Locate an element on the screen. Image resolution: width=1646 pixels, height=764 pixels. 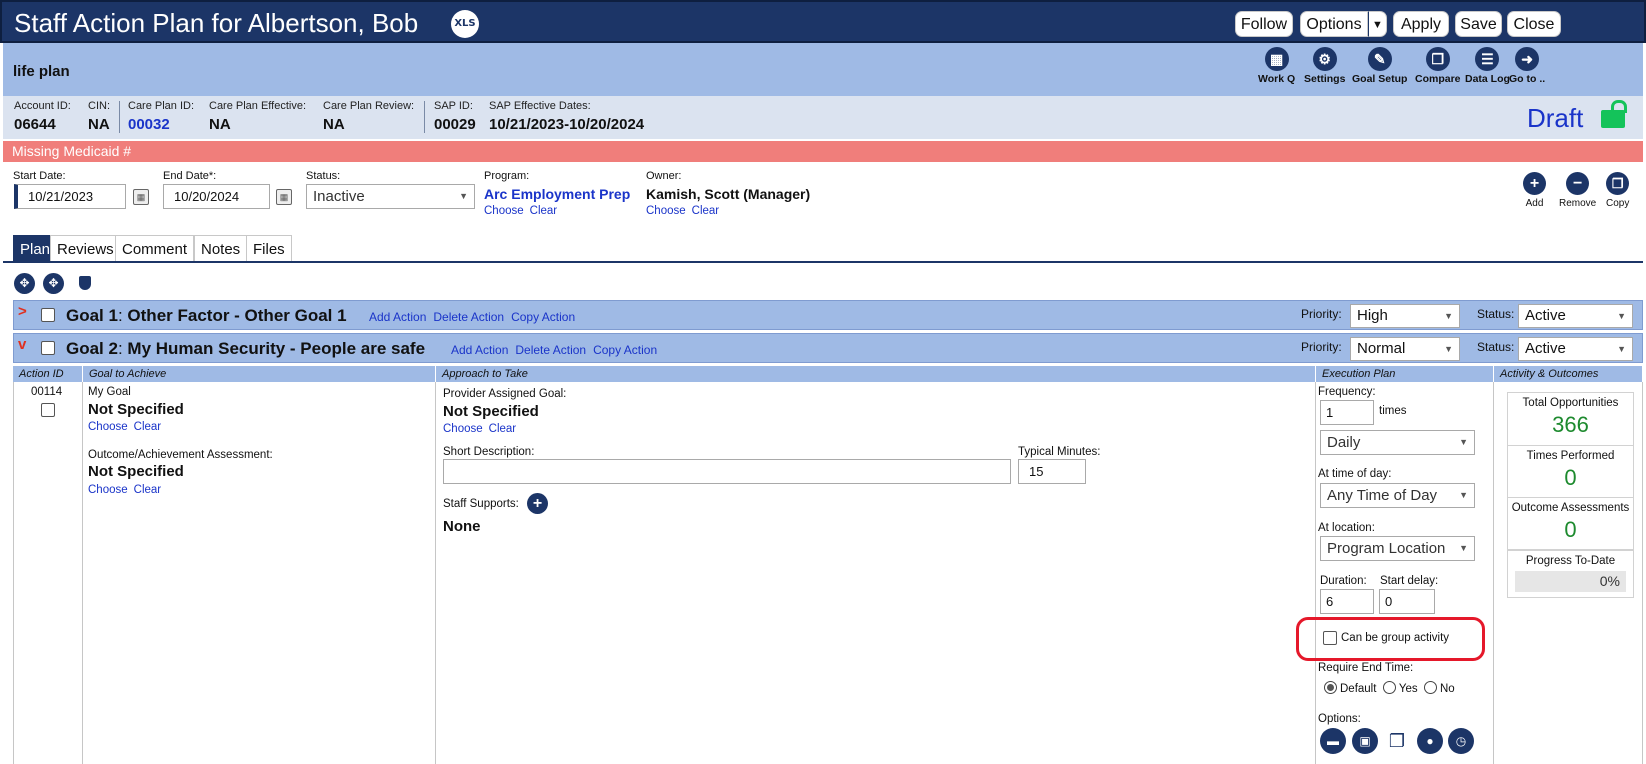
divider is located at coordinates (424, 117).